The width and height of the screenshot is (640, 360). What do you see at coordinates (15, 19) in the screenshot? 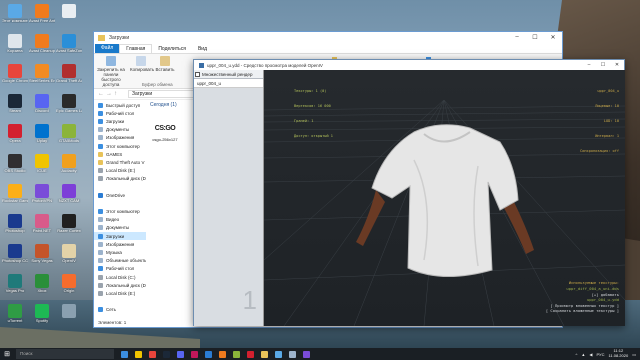
I see `desktop-icon: Этот компьютер` at bounding box center [15, 19].